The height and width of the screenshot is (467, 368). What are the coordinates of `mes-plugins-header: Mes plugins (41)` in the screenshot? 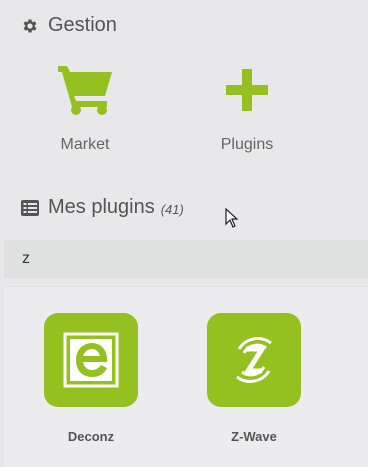 It's located at (102, 207).